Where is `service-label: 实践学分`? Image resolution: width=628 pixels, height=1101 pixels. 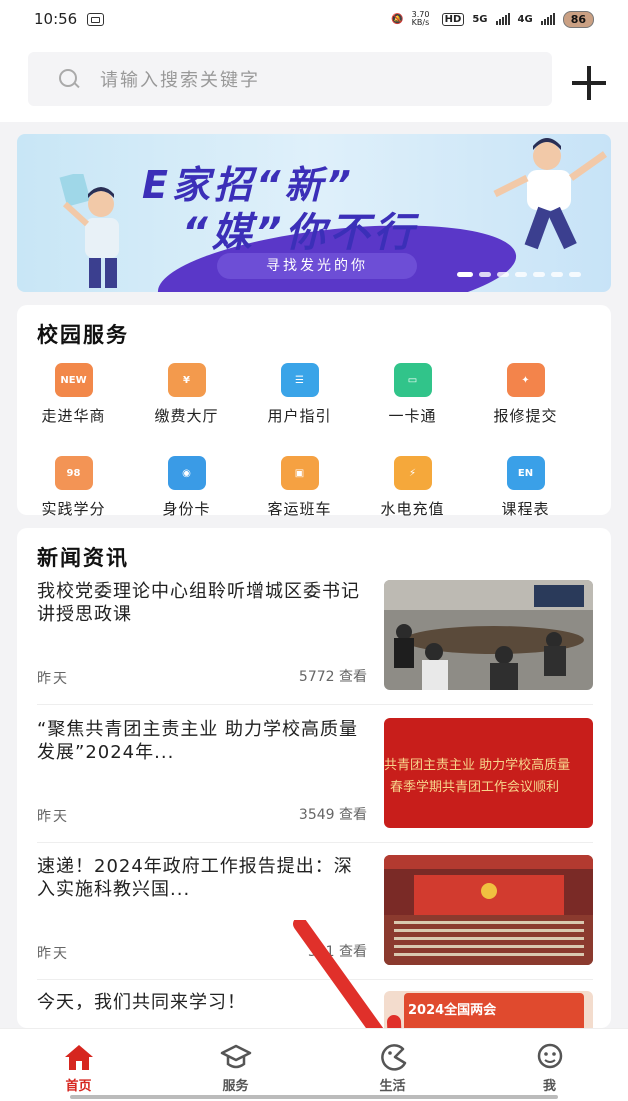 service-label: 实践学分 is located at coordinates (73, 509).